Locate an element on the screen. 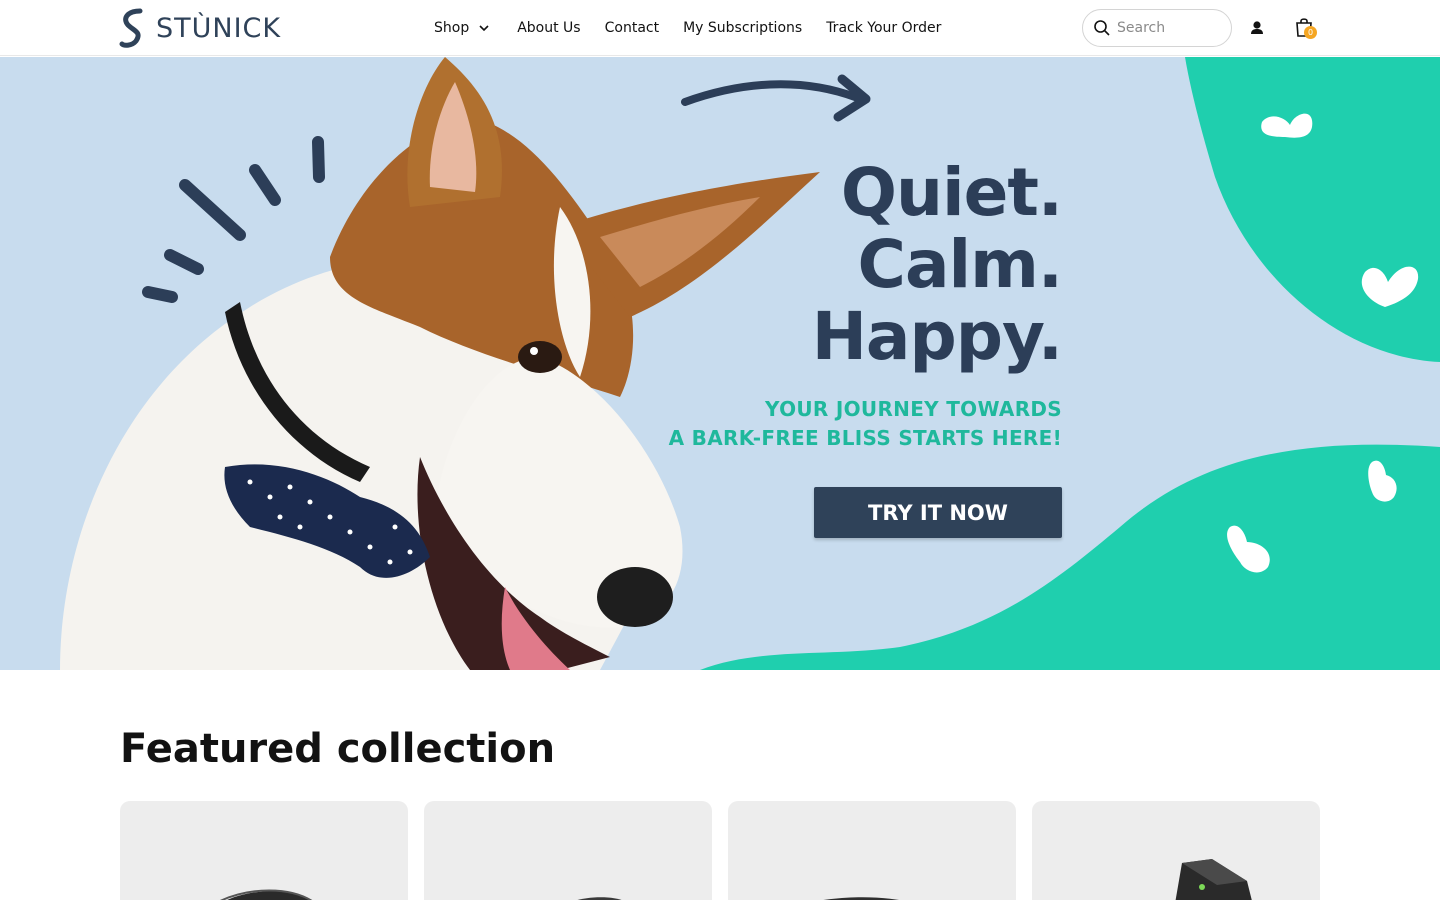 The width and height of the screenshot is (1440, 900). nav-track-your-order: Track Your Order is located at coordinates (883, 28).